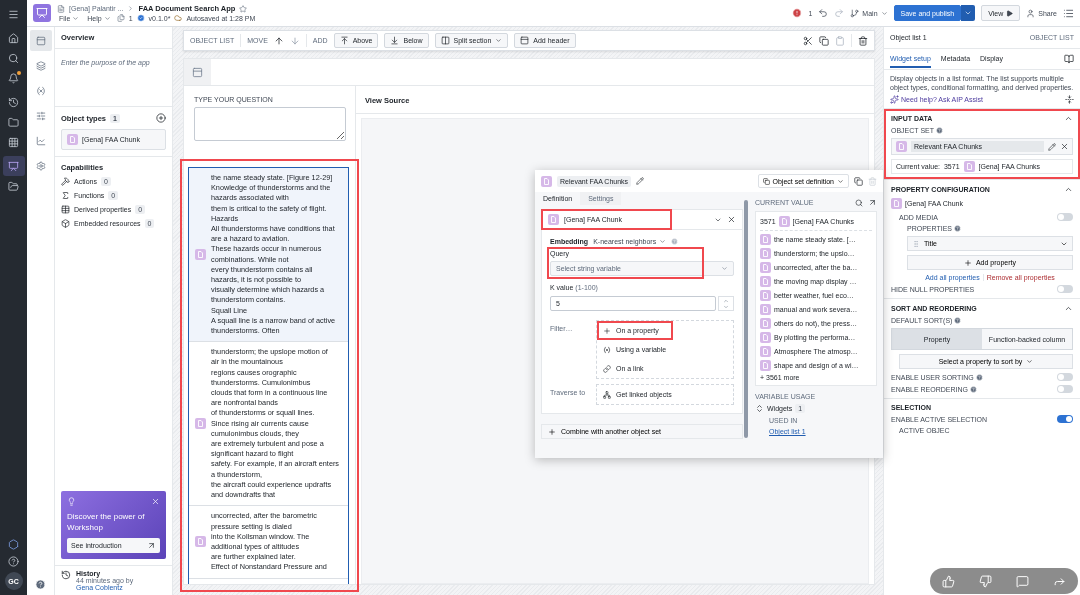 The width and height of the screenshot is (1080, 595). Describe the element at coordinates (726, 306) in the screenshot. I see `chevron-down-icon` at that location.